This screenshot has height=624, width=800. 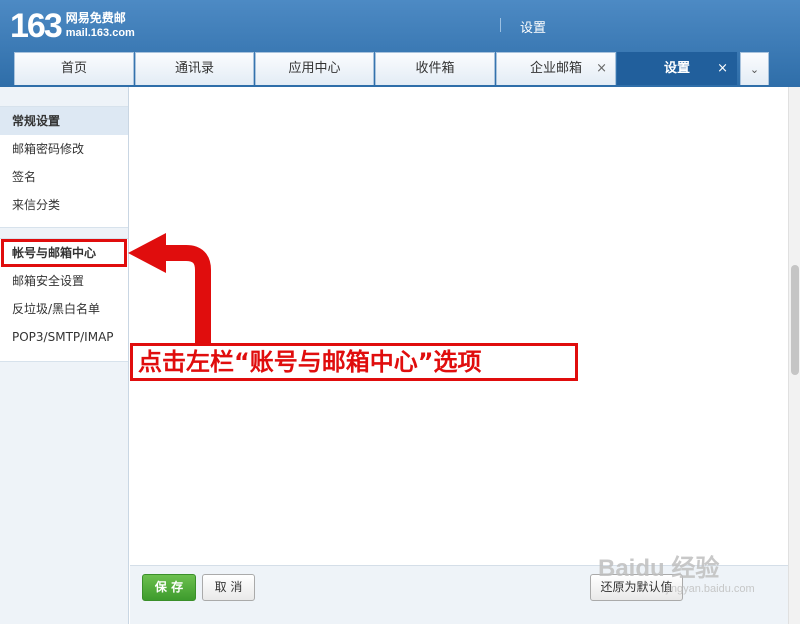 What do you see at coordinates (354, 362) in the screenshot?
I see `annotation-callout: 点击左栏“账号与邮箱中心”选项` at bounding box center [354, 362].